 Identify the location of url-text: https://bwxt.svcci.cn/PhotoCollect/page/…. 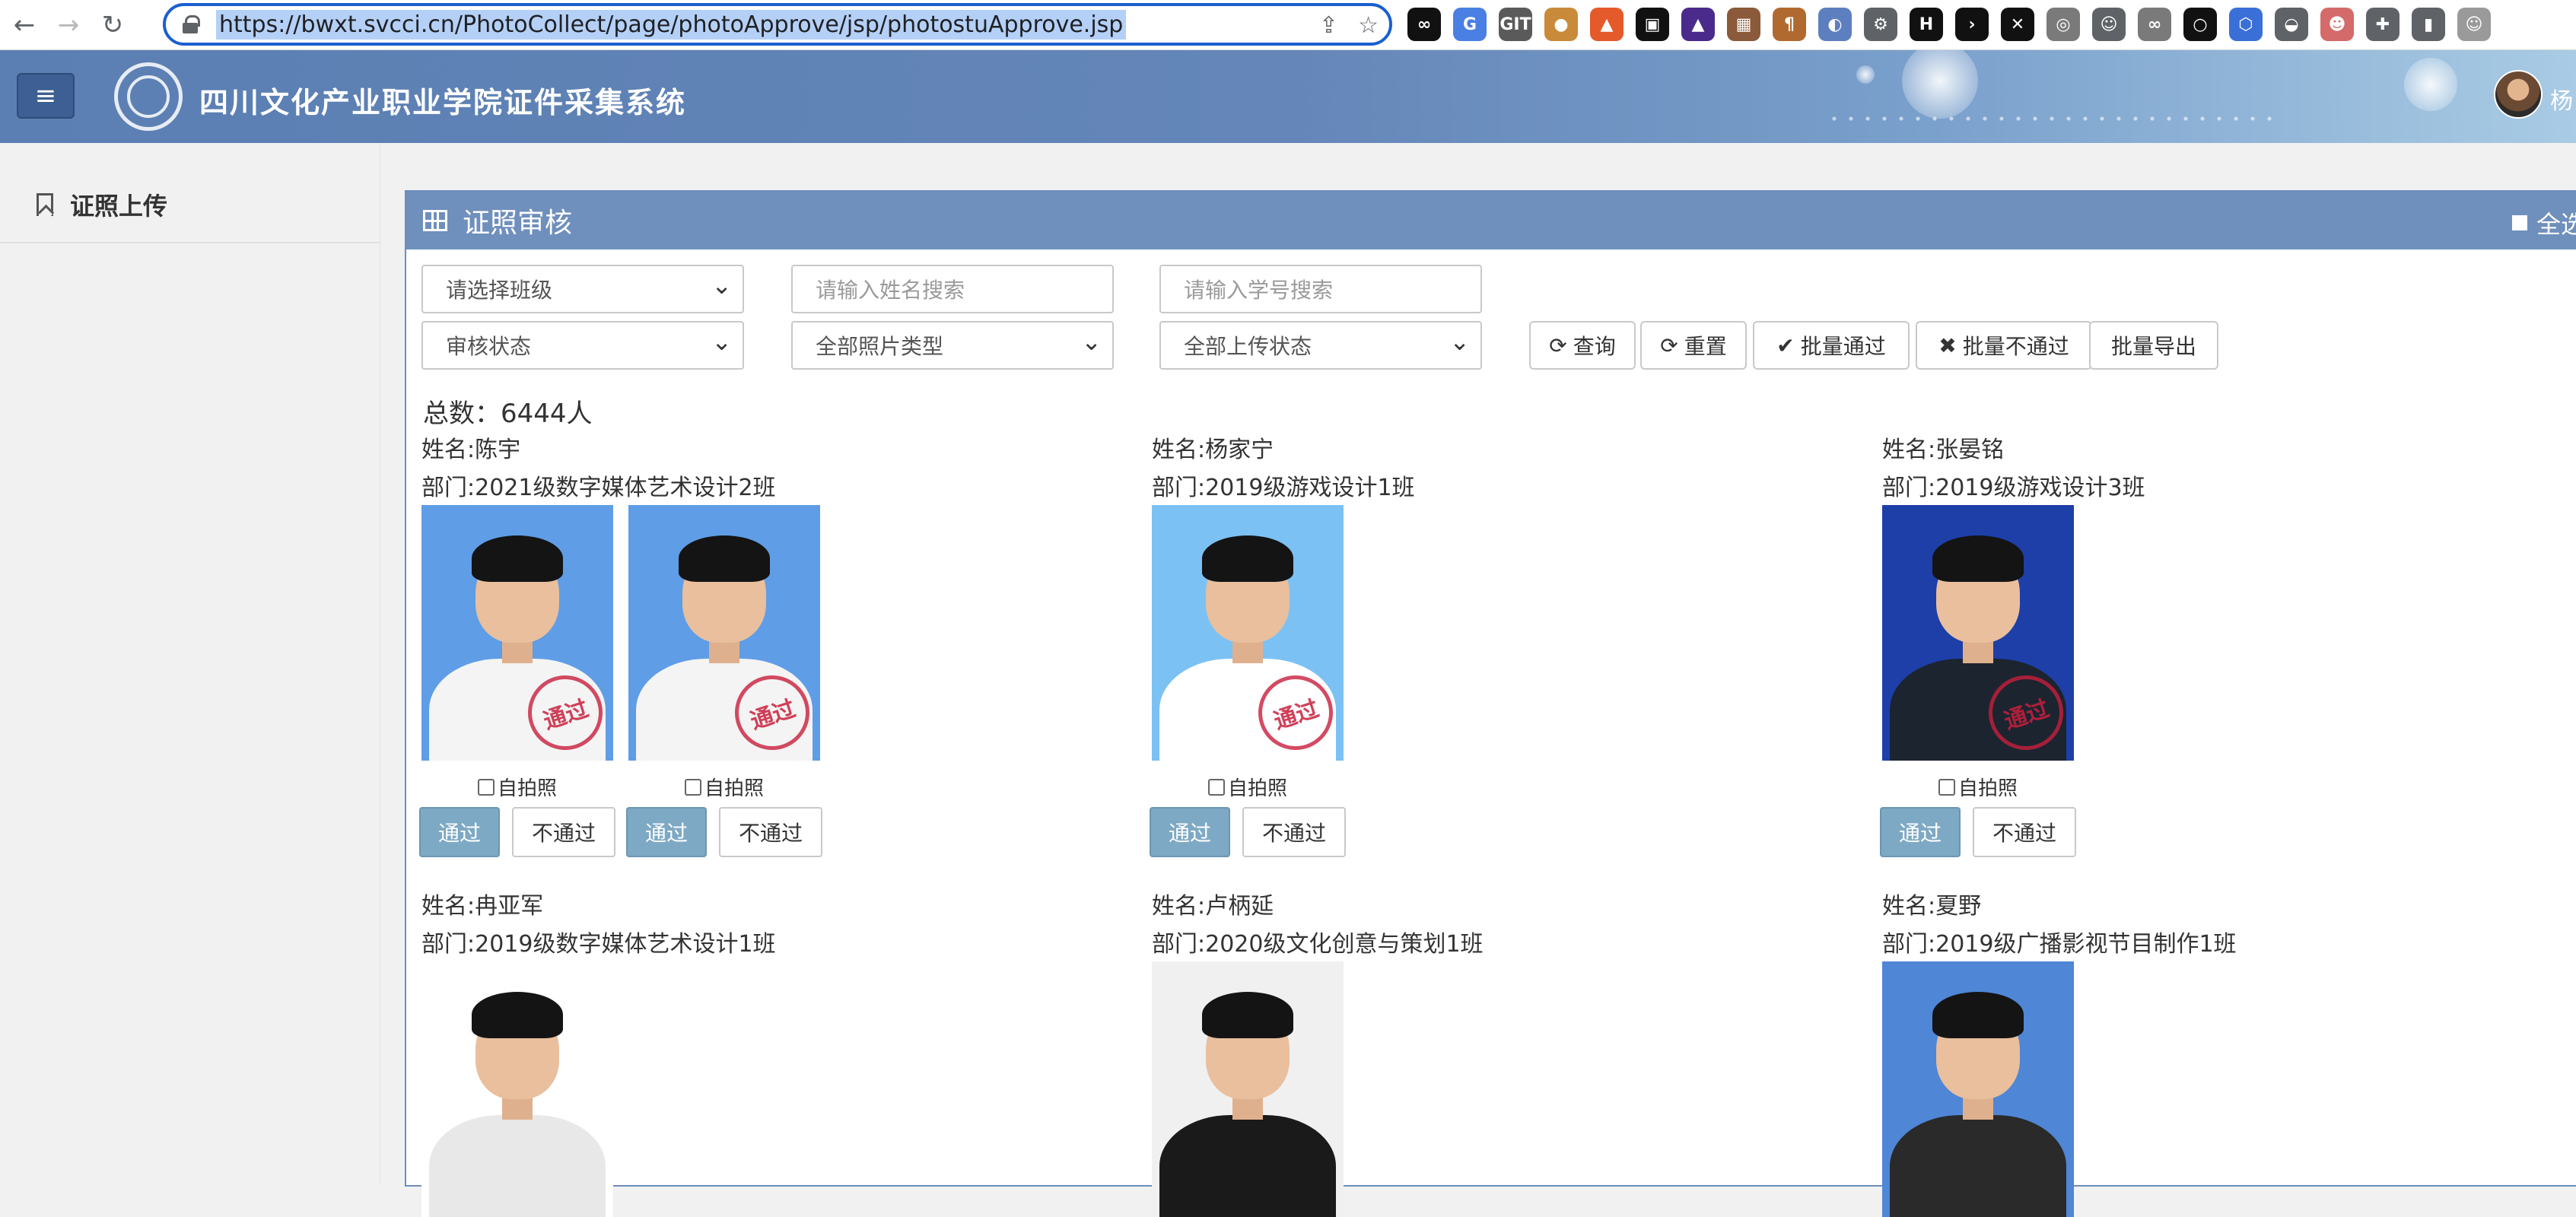
(671, 24).